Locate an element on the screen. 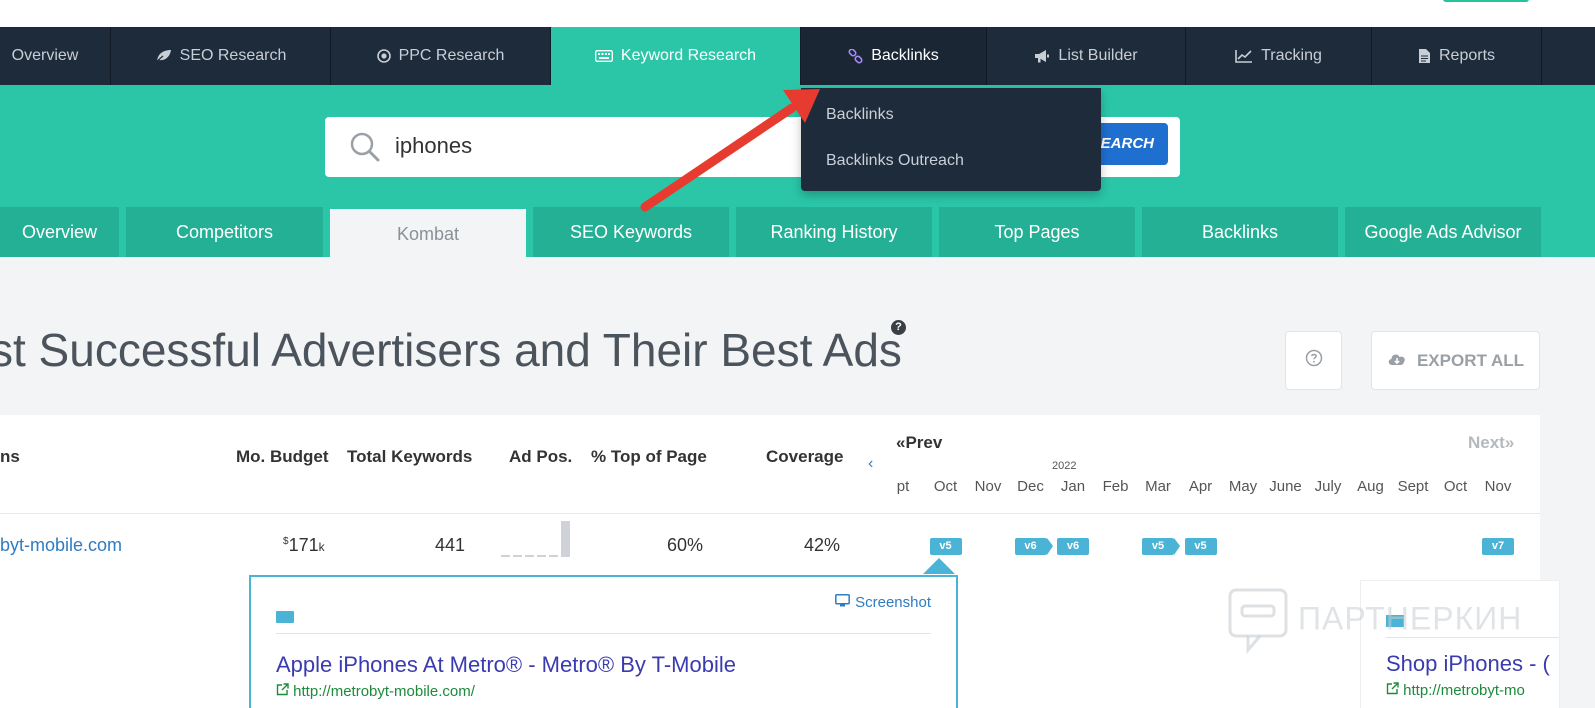  nav-overview: Overview is located at coordinates (55, 56).